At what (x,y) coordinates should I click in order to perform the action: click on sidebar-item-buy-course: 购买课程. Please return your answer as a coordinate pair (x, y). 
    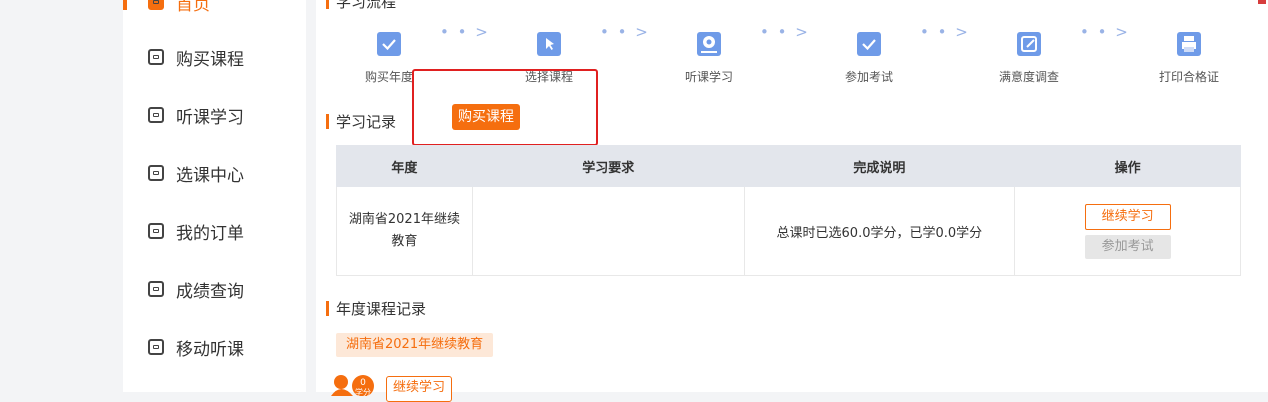
    Looking at the image, I should click on (196, 57).